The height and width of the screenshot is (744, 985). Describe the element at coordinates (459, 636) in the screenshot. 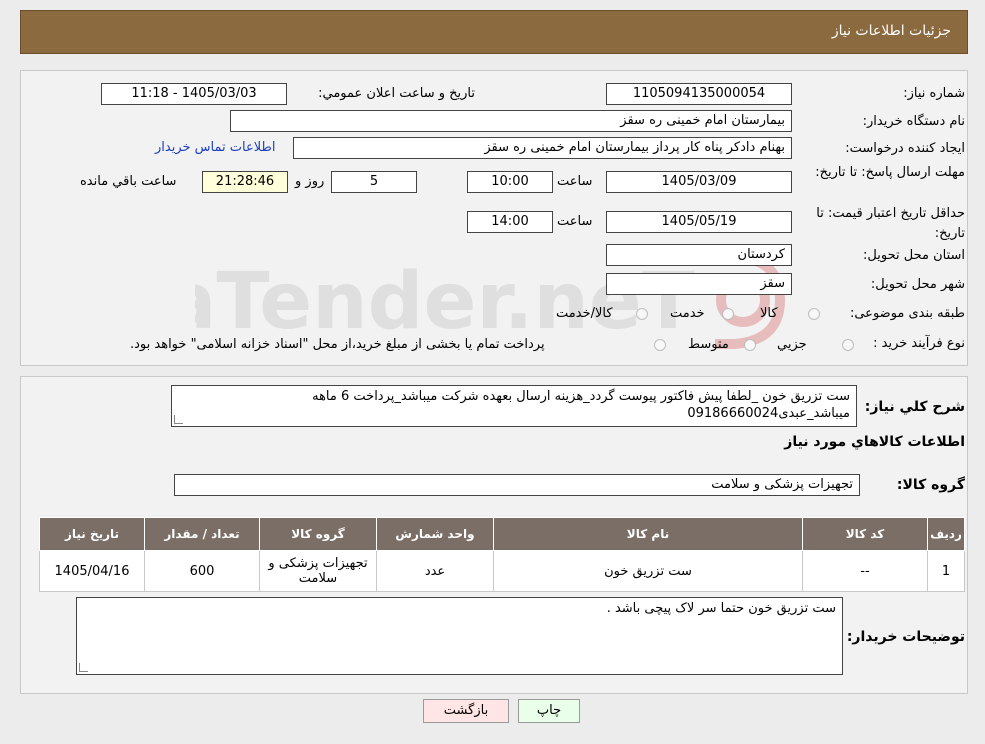

I see `buyer-notes-textarea: ست تزریق خون حتما سر لاک پیچی باشد .` at that location.